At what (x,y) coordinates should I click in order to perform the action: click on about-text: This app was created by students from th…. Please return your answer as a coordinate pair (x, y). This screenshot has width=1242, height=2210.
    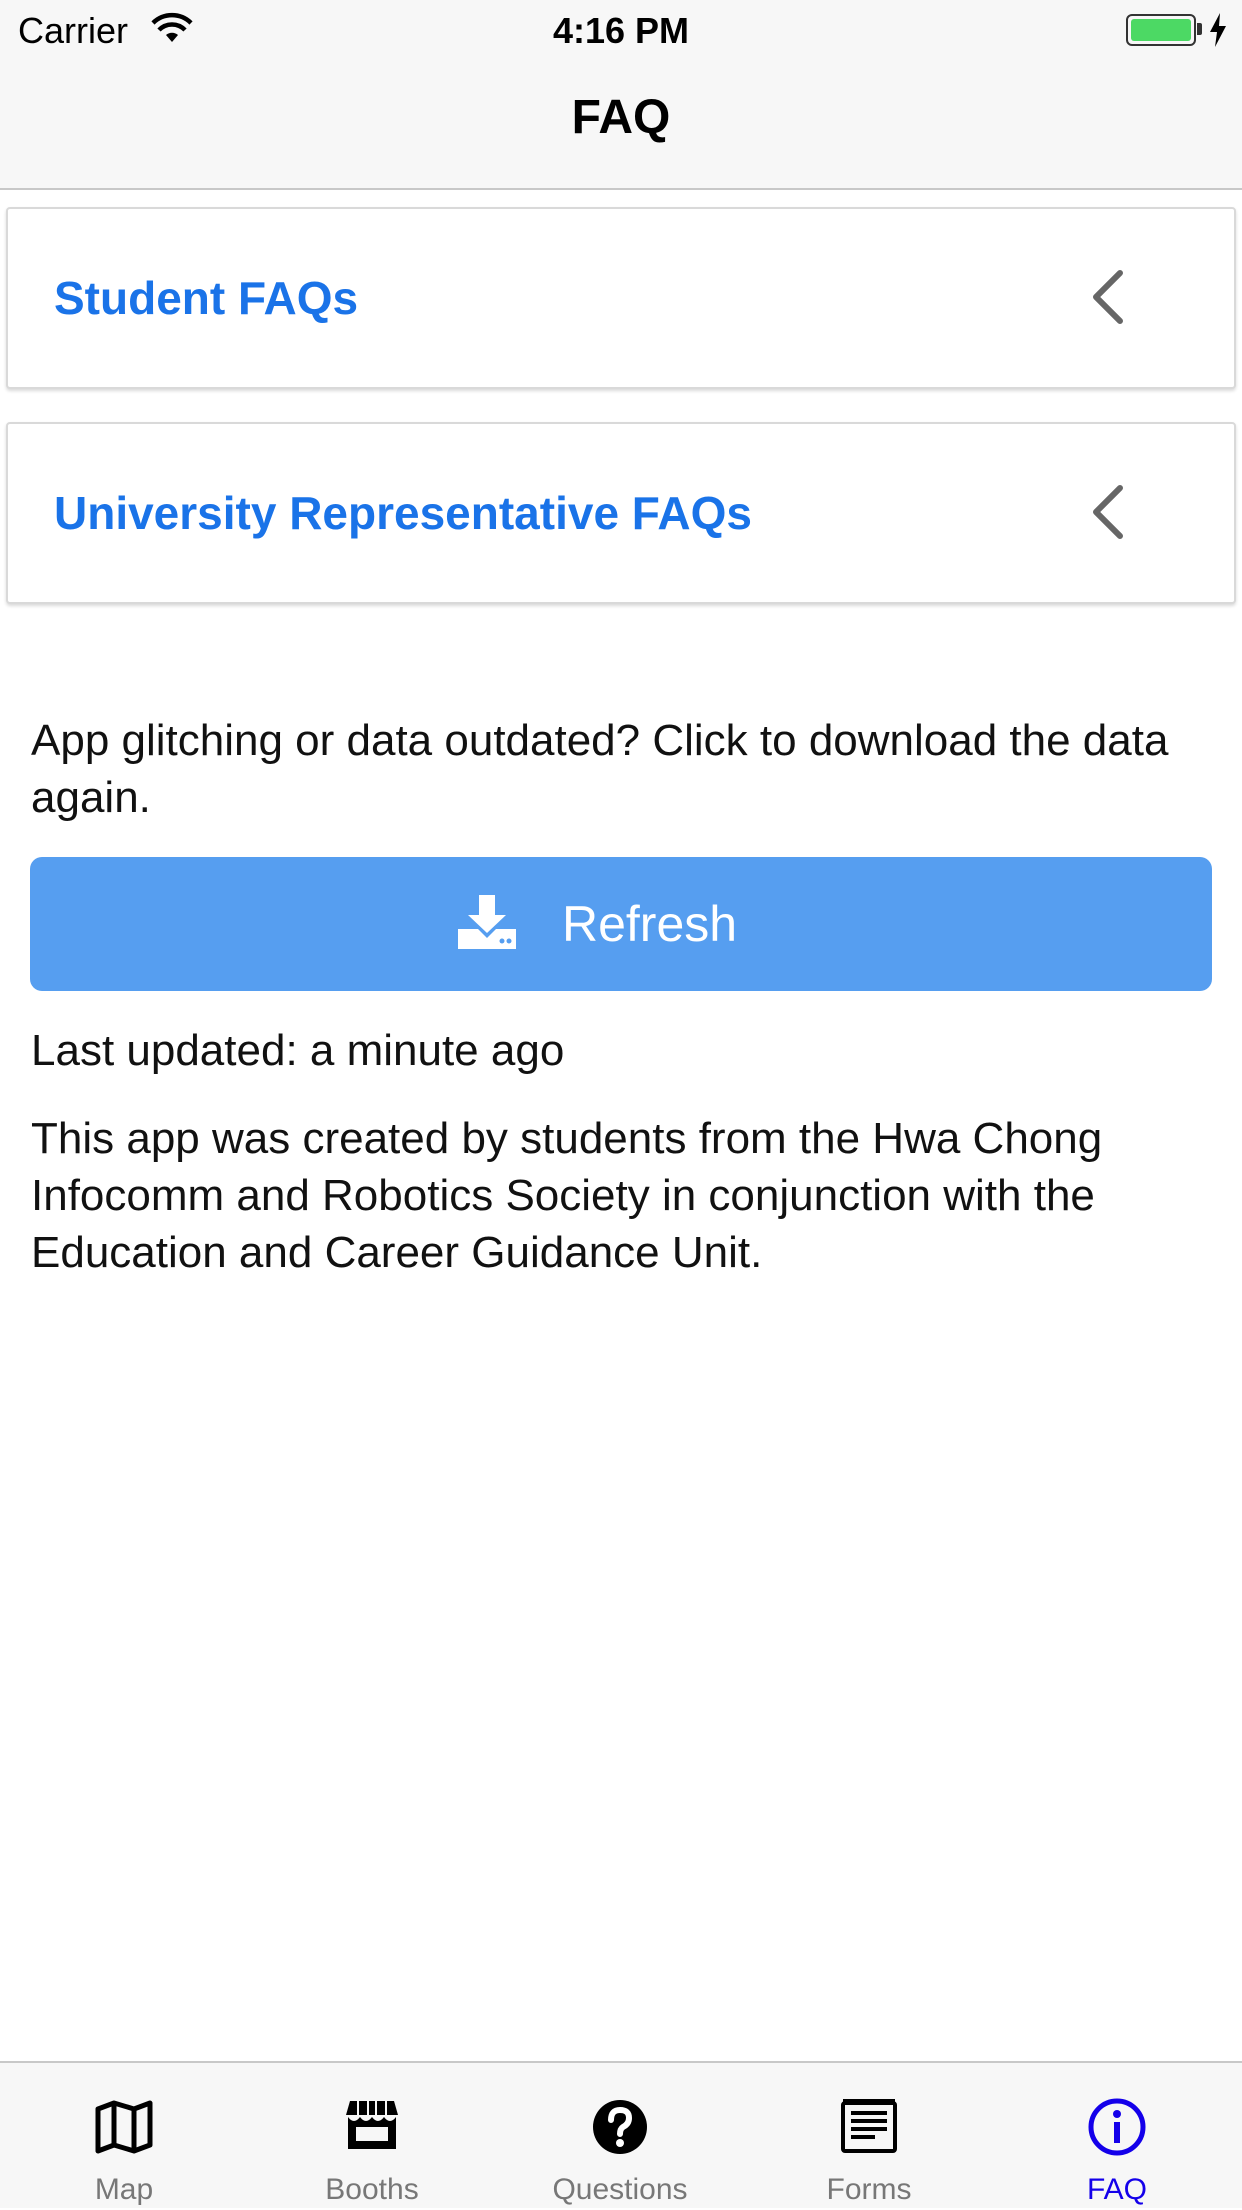
    Looking at the image, I should click on (567, 1195).